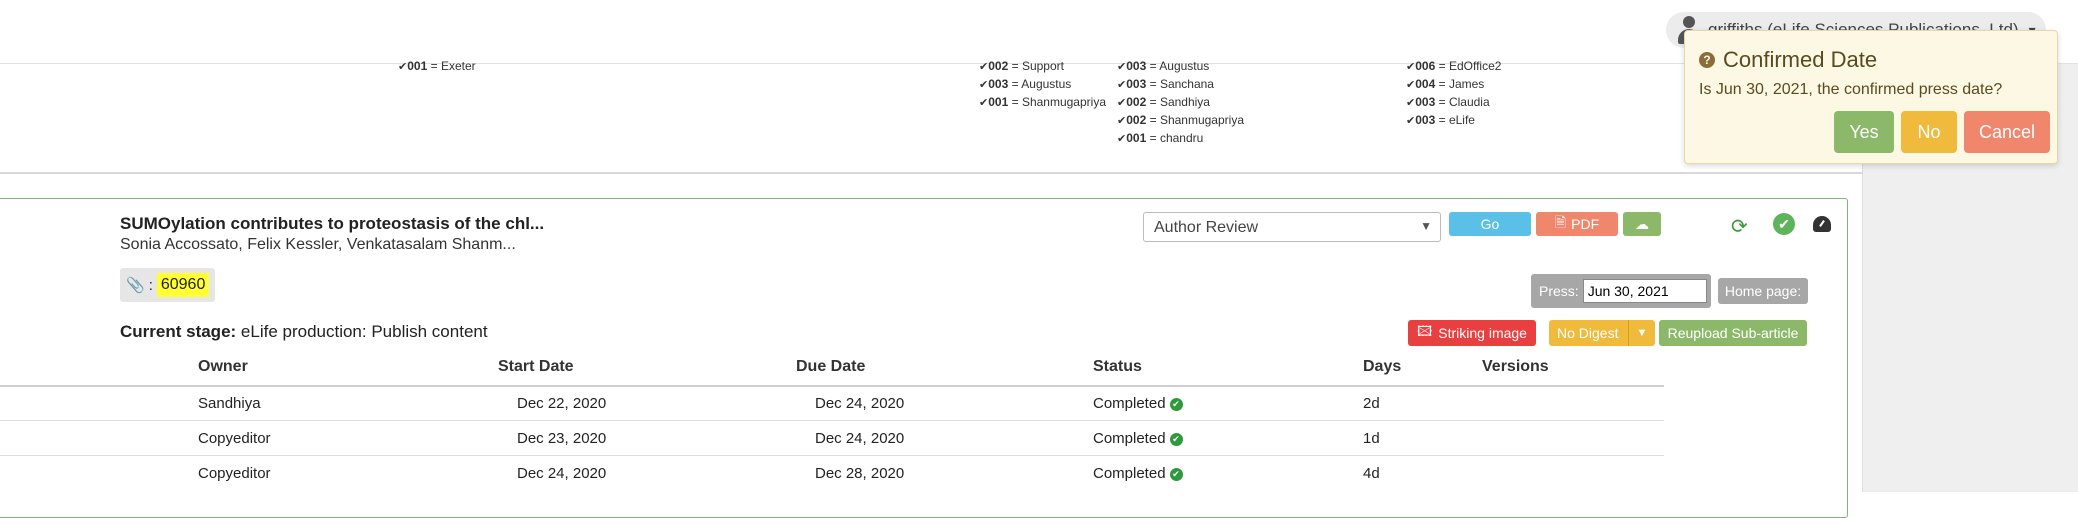 The image size is (2078, 518). I want to click on popover-title: ? Confirmed Date, so click(1788, 60).